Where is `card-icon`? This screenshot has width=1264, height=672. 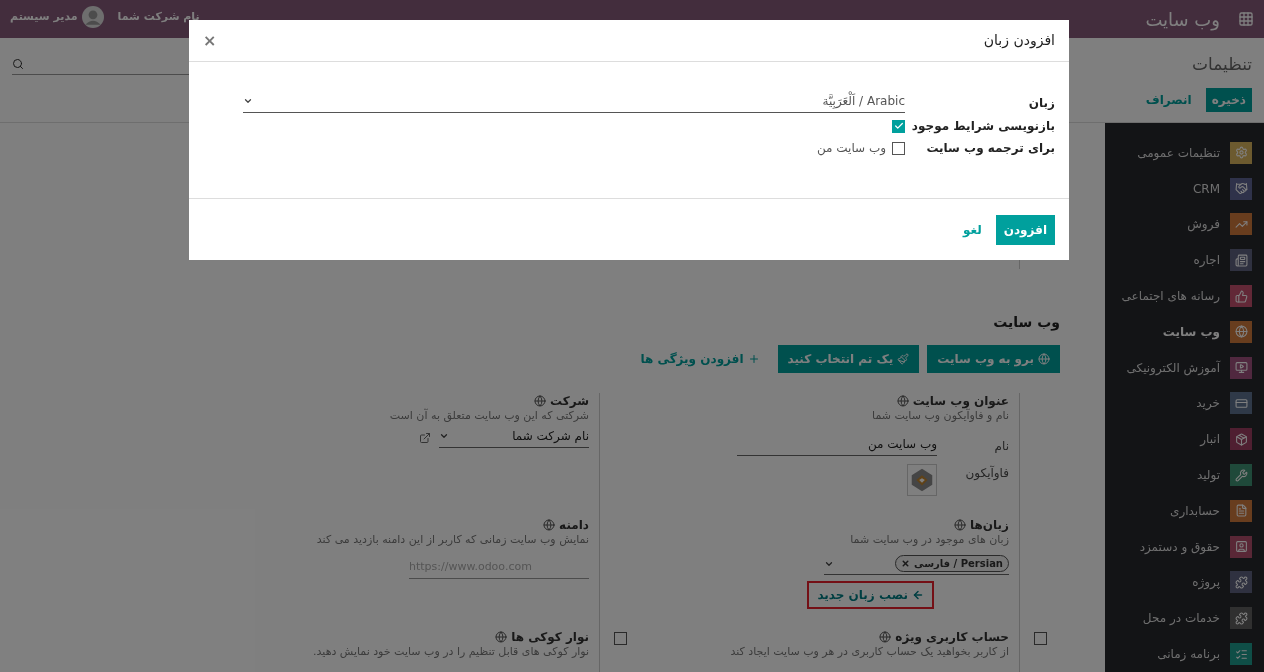
card-icon is located at coordinates (1241, 403).